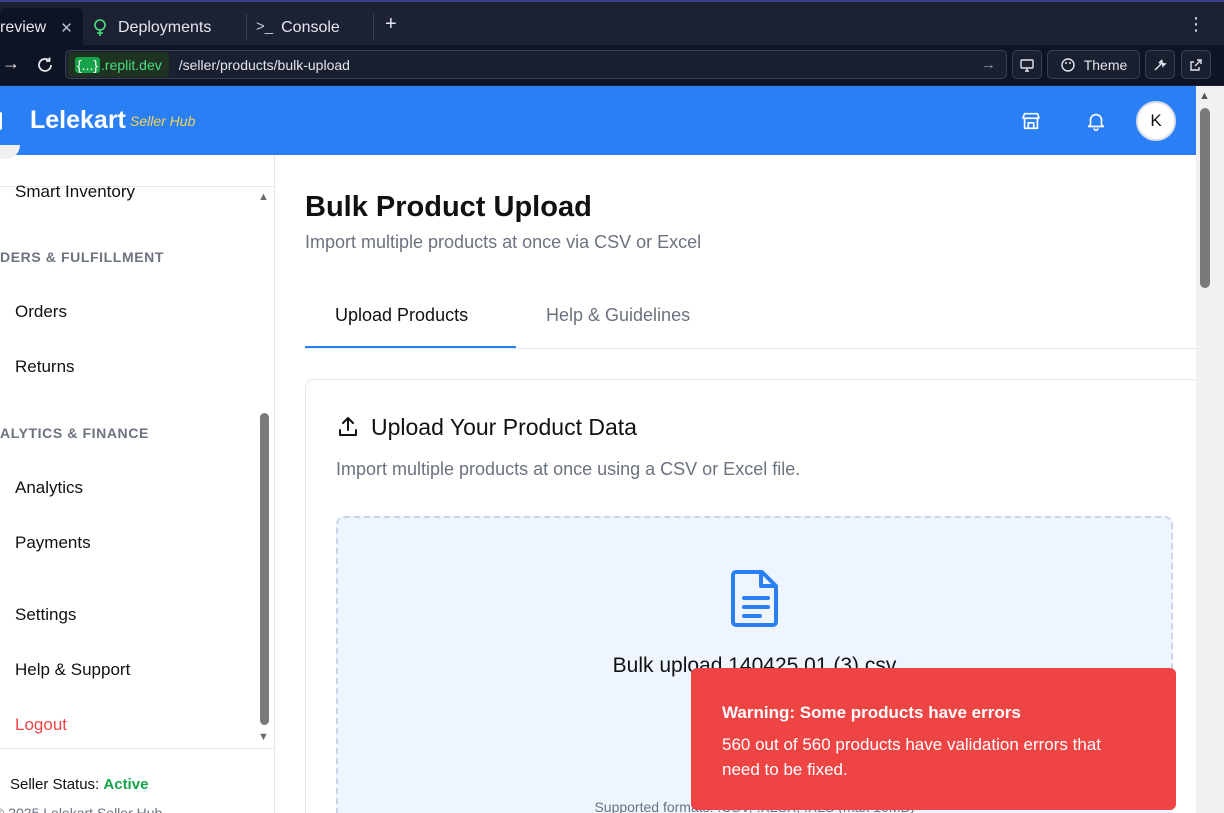 Image resolution: width=1224 pixels, height=813 pixels. I want to click on more-icon: ⋮, so click(1196, 24).